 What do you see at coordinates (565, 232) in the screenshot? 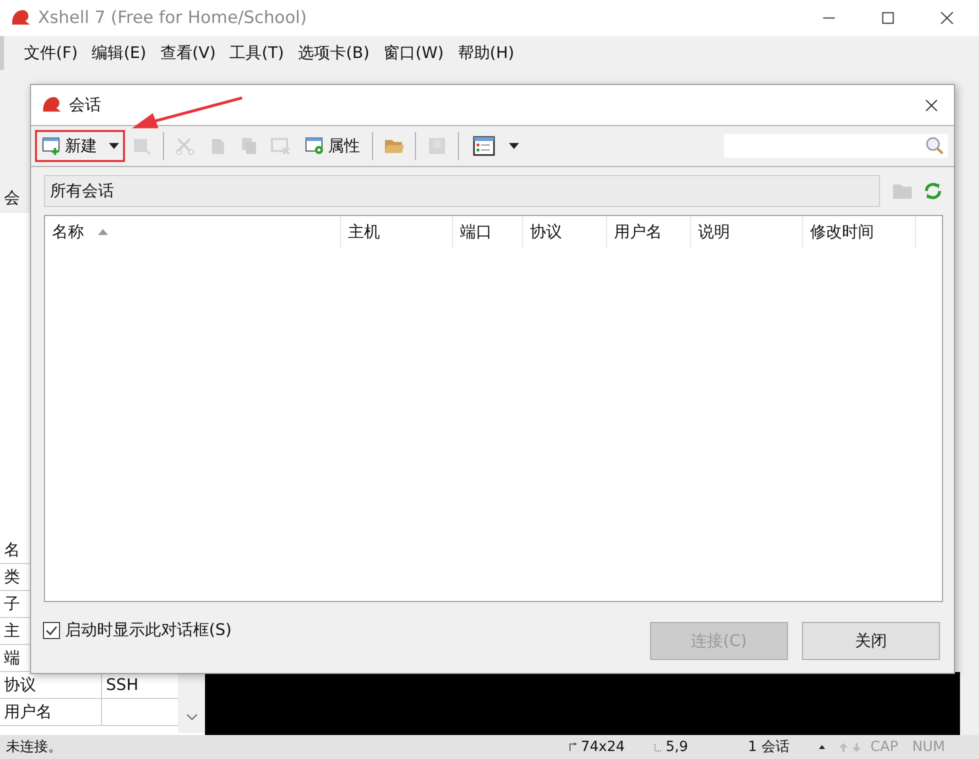
I see `column-header: 协议` at bounding box center [565, 232].